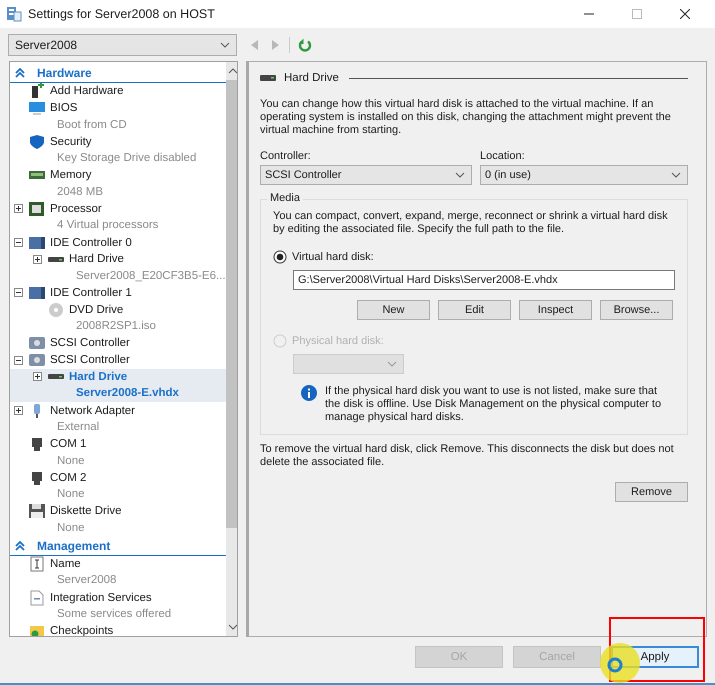 The image size is (715, 685). What do you see at coordinates (68, 478) in the screenshot?
I see `tree-item: COM 2` at bounding box center [68, 478].